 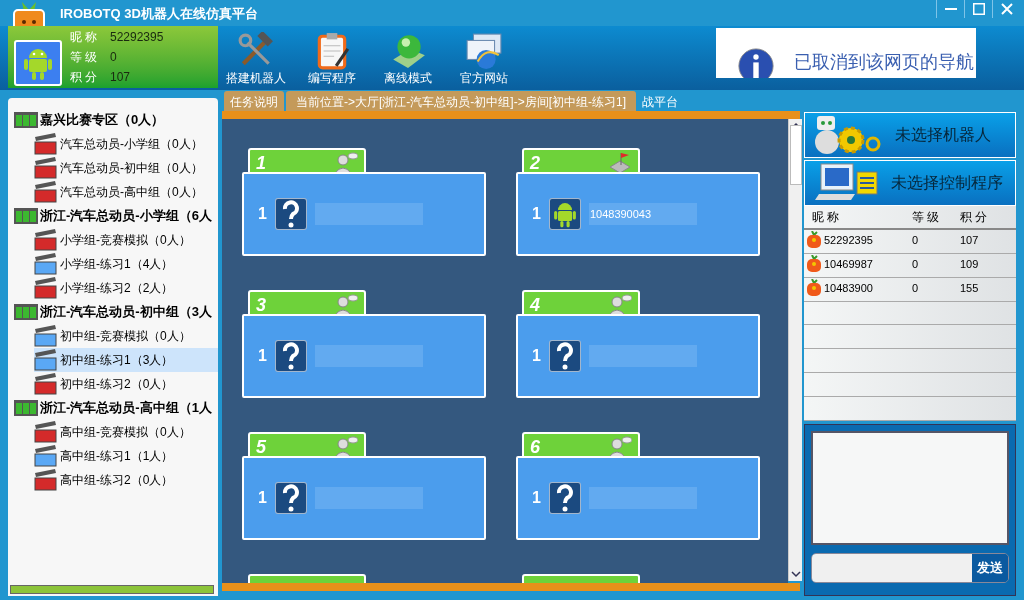 I want to click on group-label: 浙江-汽车总动员-初中组（3人, so click(x=126, y=312).